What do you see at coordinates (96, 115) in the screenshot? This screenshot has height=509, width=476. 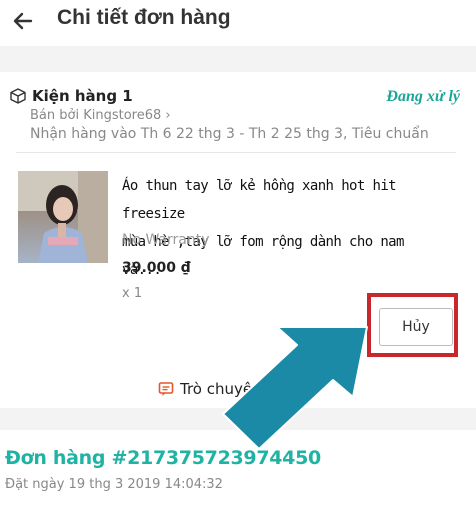 I see `seller-name: Bán bởi Kingstore68` at bounding box center [96, 115].